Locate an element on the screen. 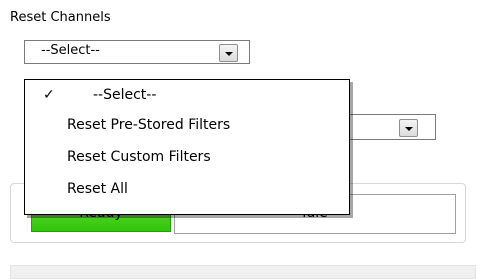  menu-item-label: Reset All is located at coordinates (97, 189).